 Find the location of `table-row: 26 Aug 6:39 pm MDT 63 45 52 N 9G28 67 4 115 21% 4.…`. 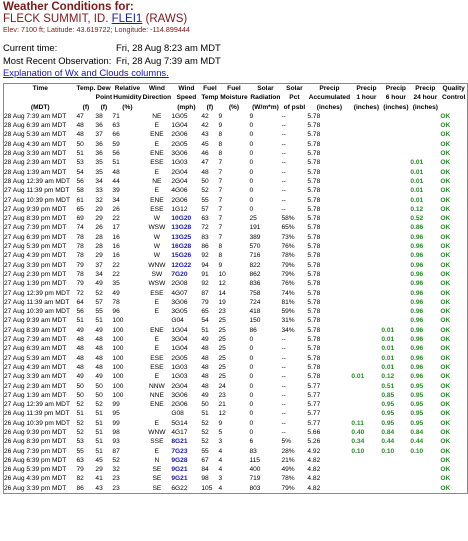

table-row: 26 Aug 6:39 pm MDT 63 45 52 N 9G28 67 4 115 21% 4.… is located at coordinates (236, 460).